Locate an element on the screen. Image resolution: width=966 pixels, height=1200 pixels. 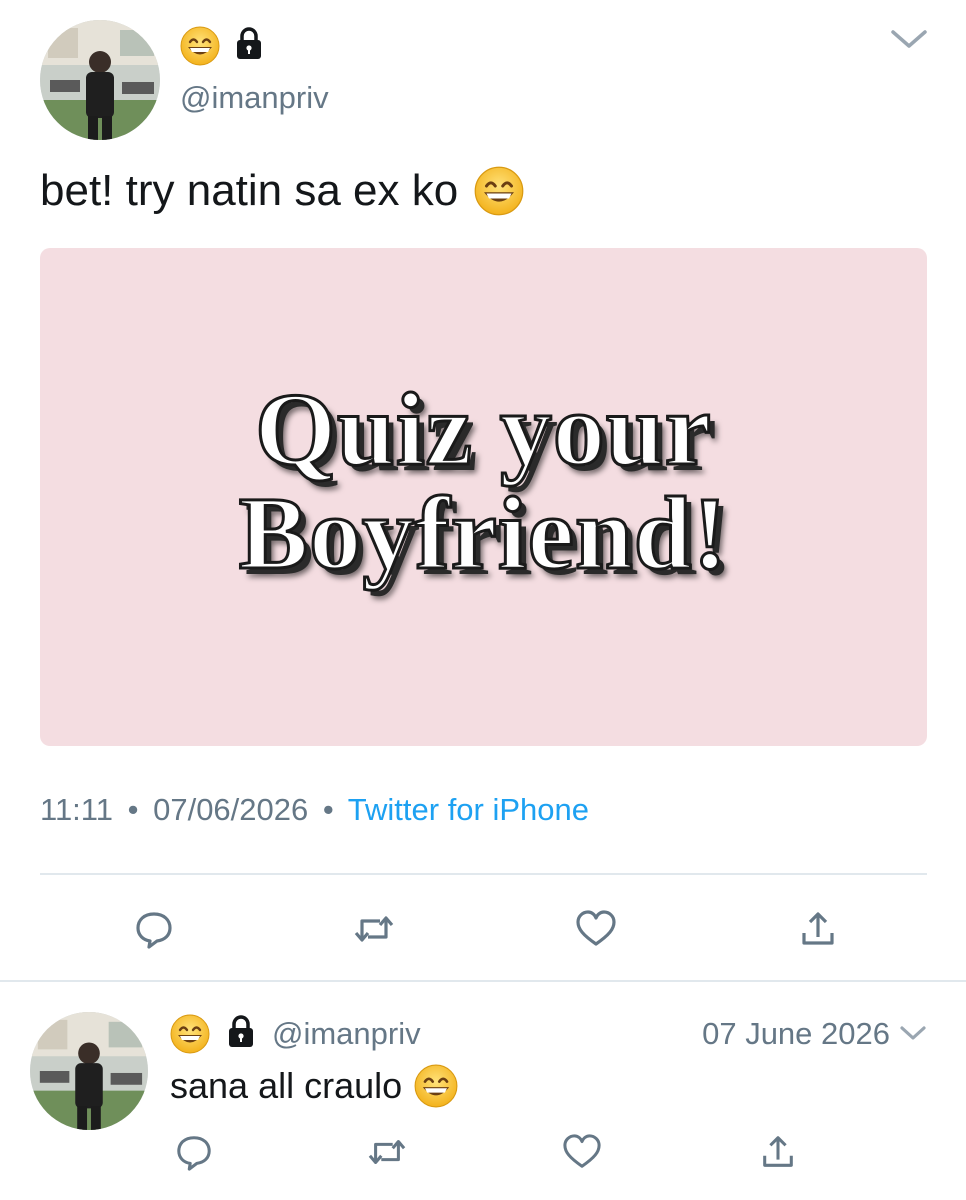
tweet-text-content: bet! try natin sa ex ko is located at coordinates (249, 190).